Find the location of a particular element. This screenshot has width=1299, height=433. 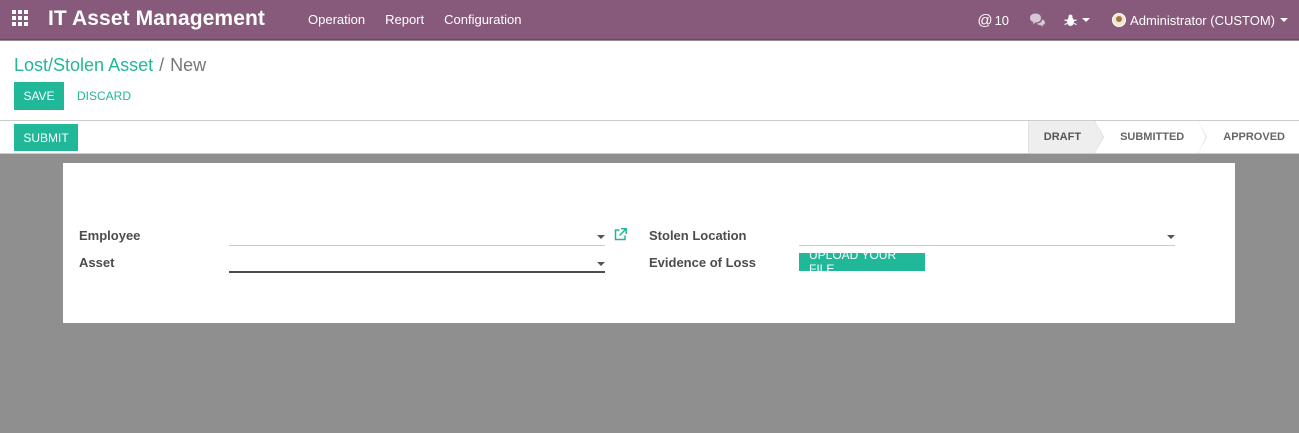

mentions-count: 10 is located at coordinates (1002, 20).